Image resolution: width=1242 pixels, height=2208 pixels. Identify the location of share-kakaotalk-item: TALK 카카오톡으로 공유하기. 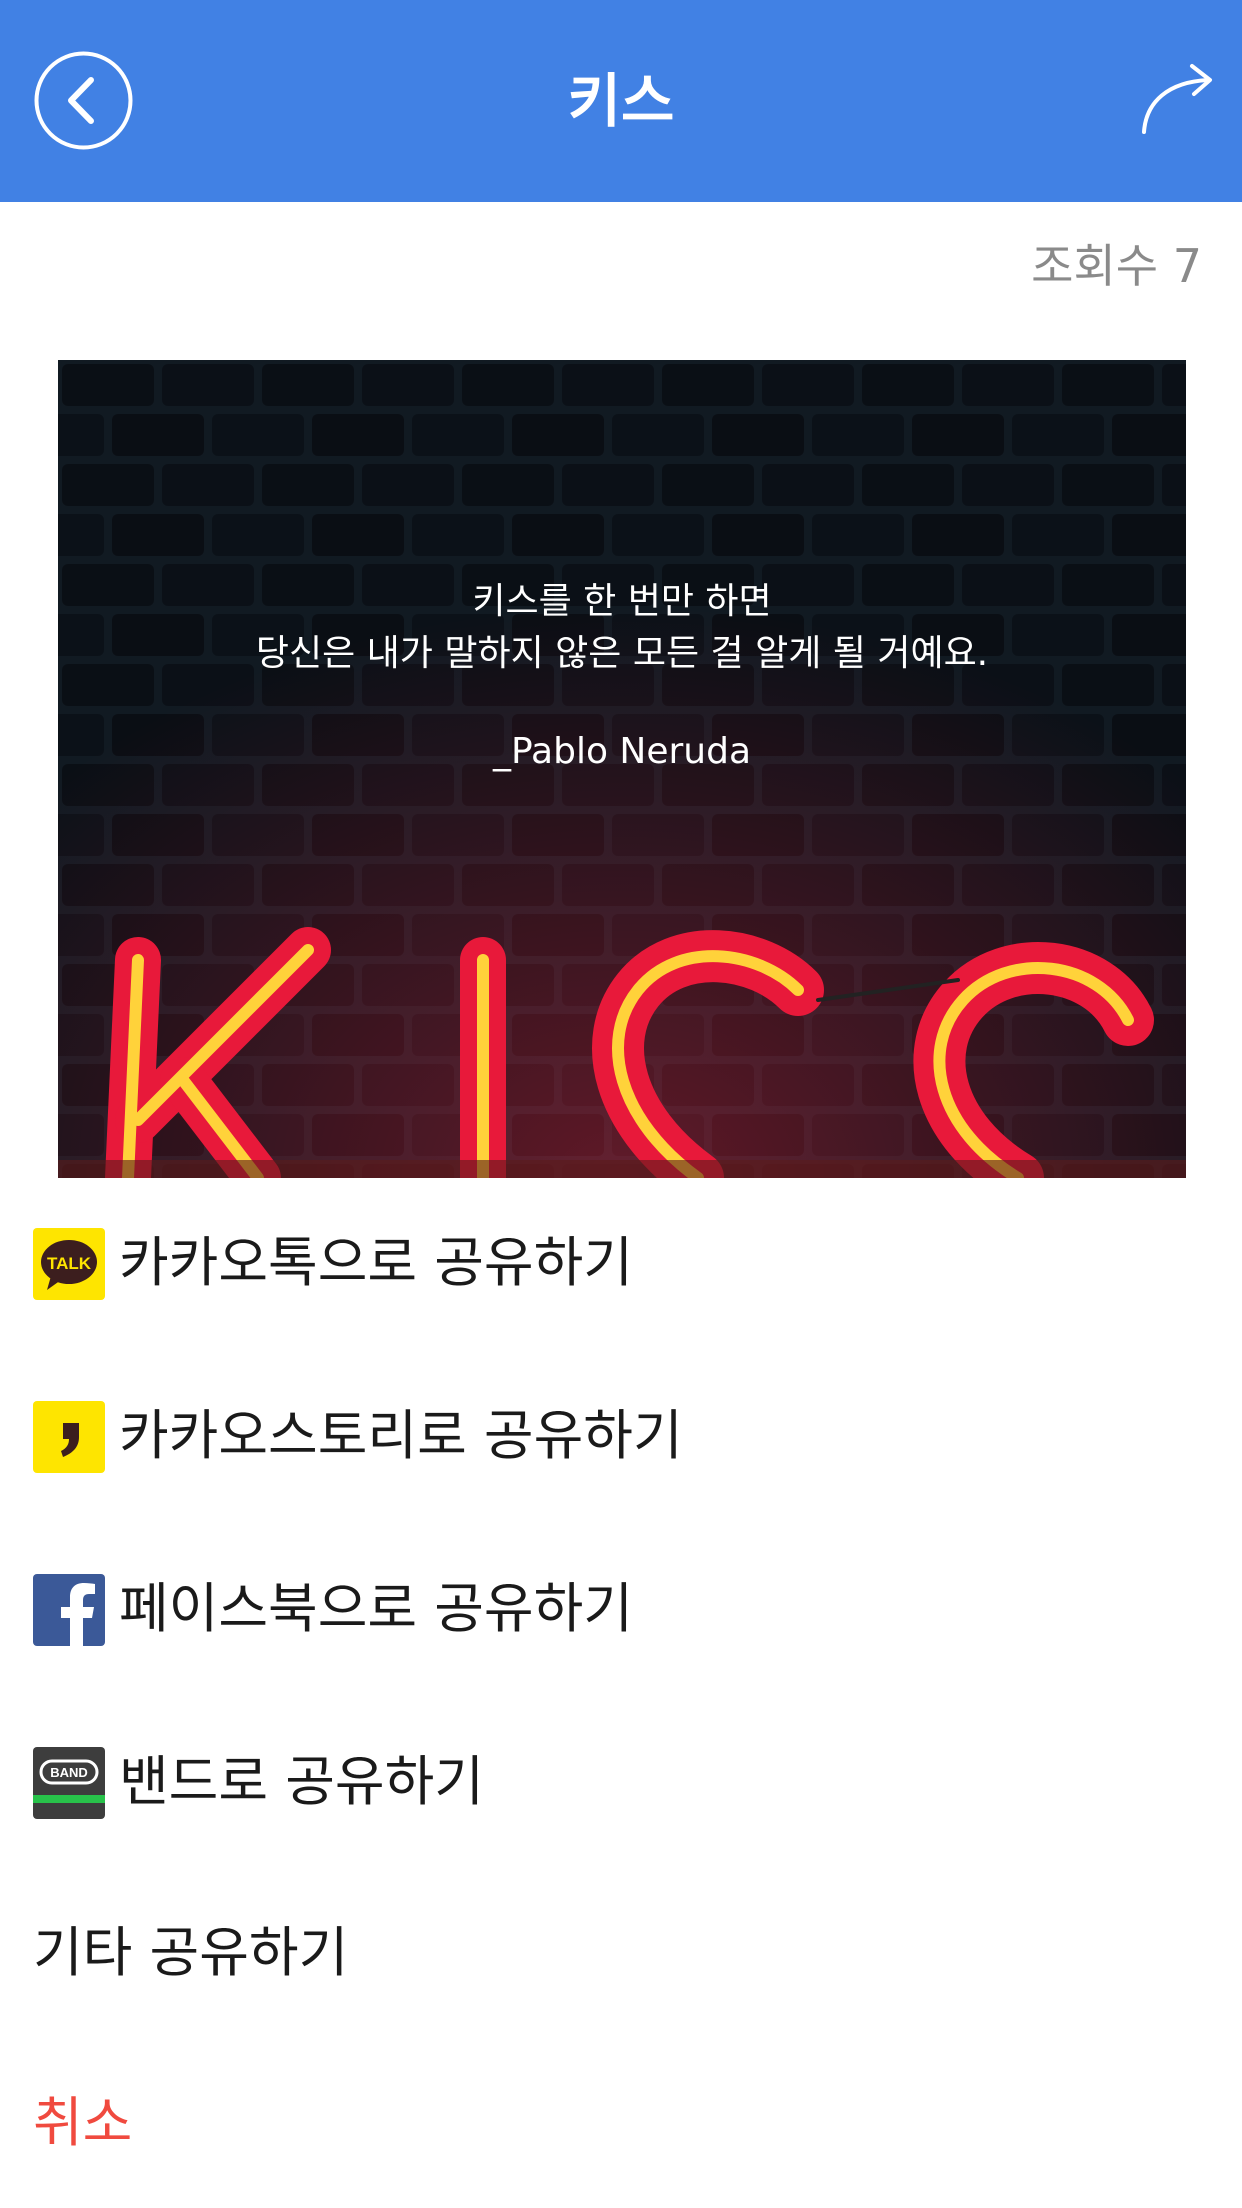
(621, 1263).